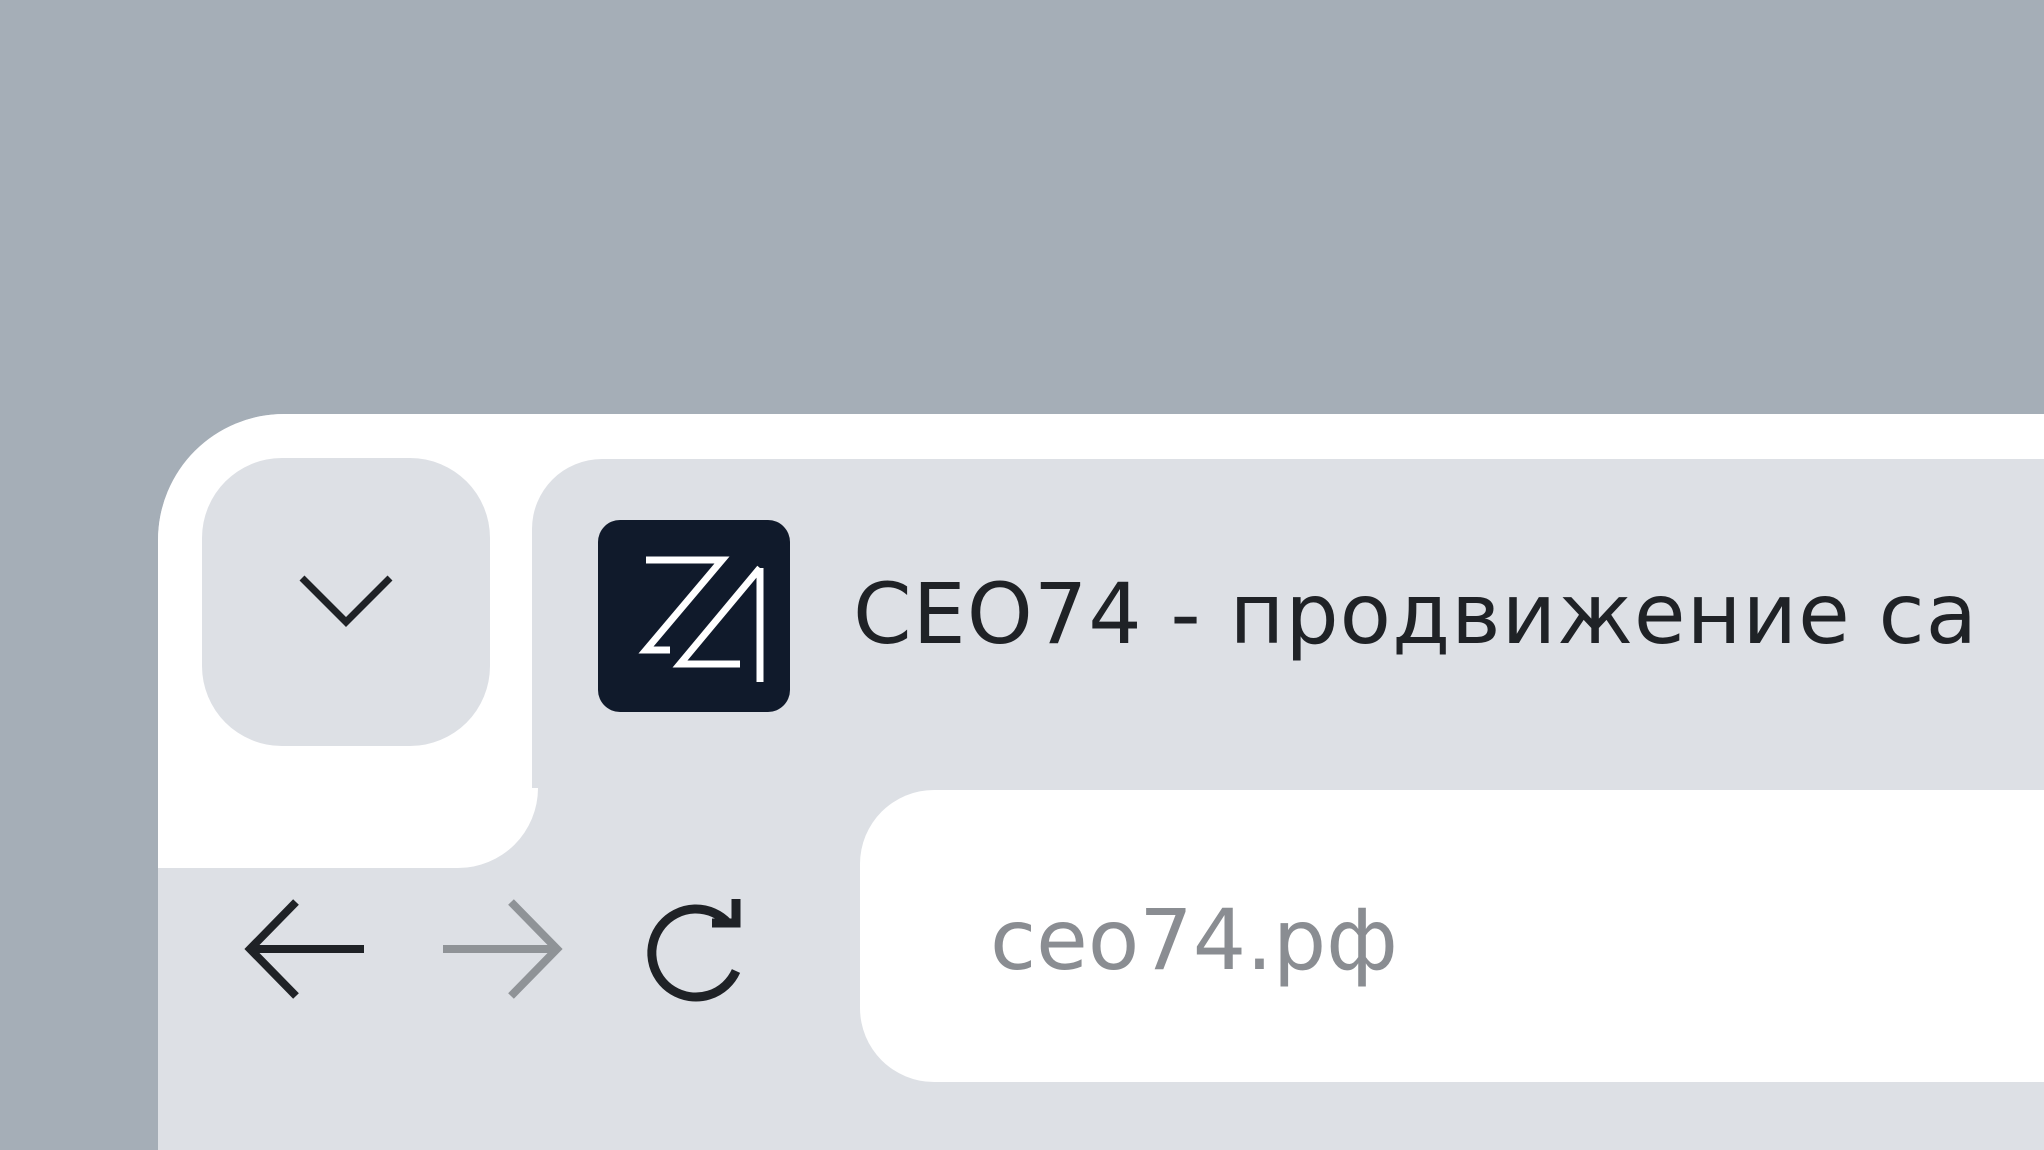  I want to click on tab-strip-corner, so click(348, 828).